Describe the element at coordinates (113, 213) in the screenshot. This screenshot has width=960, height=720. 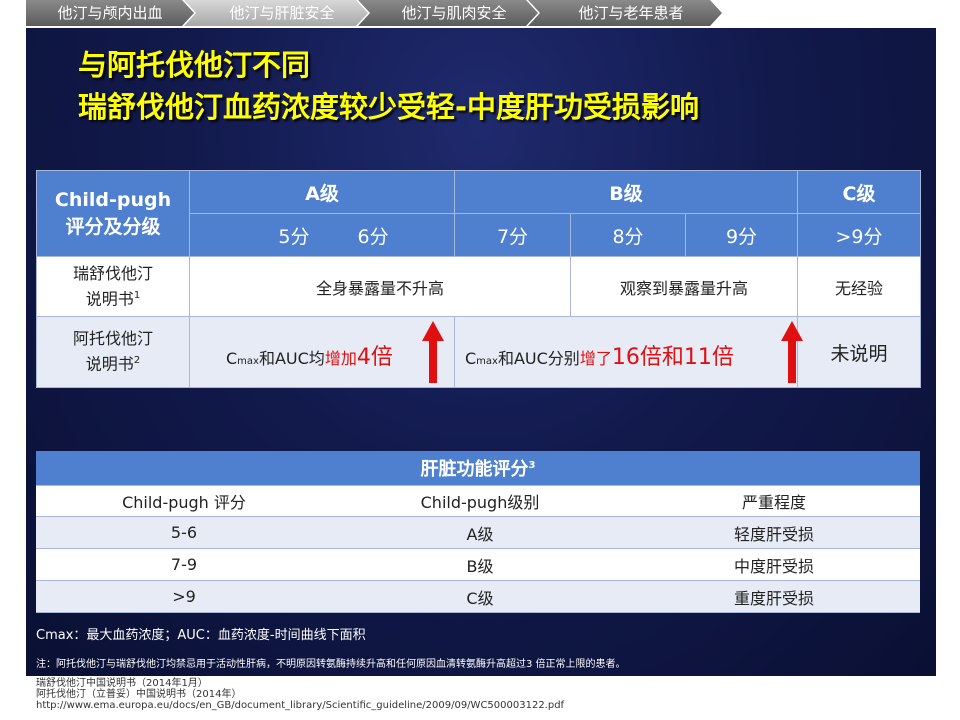
I see `table-corner-header: Child-pugh 评分及分级` at that location.